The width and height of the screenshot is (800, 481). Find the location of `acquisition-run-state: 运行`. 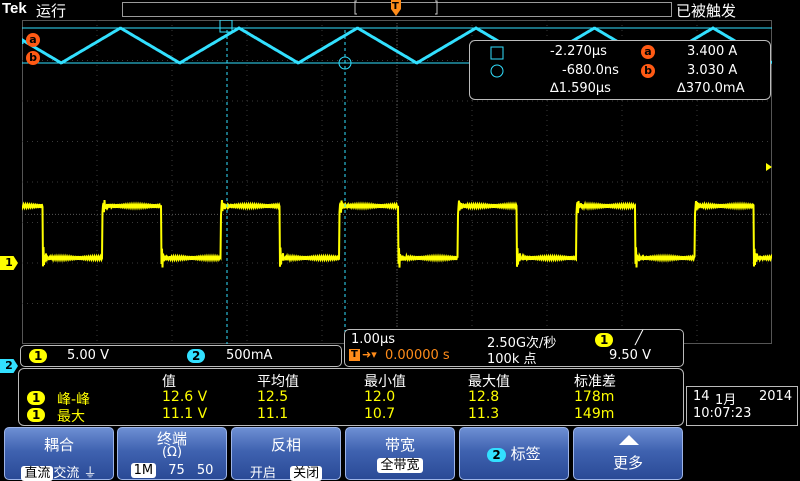

acquisition-run-state: 运行 is located at coordinates (51, 10).